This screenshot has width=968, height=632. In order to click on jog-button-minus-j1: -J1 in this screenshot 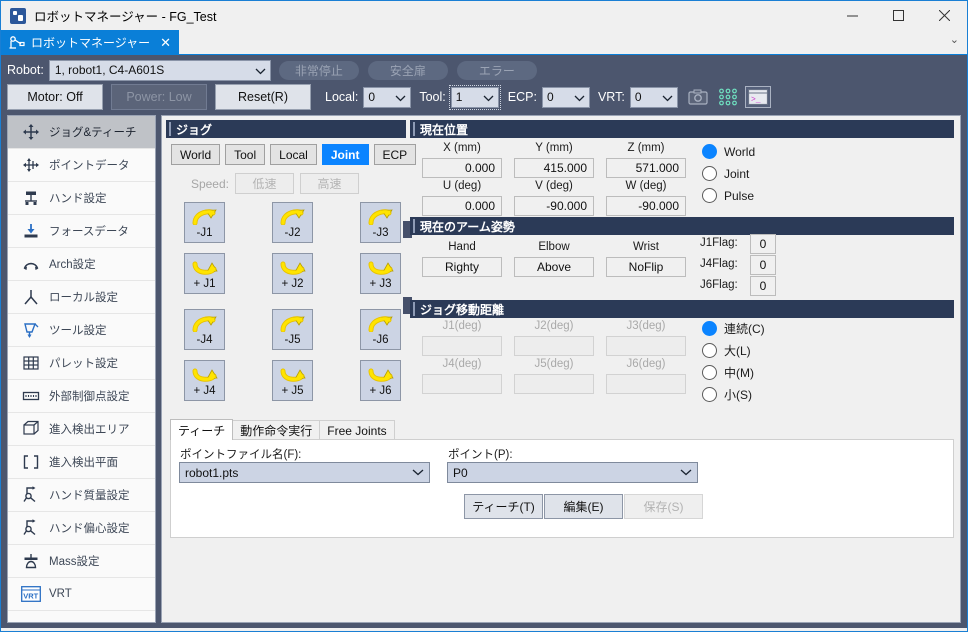, I will do `click(204, 222)`.